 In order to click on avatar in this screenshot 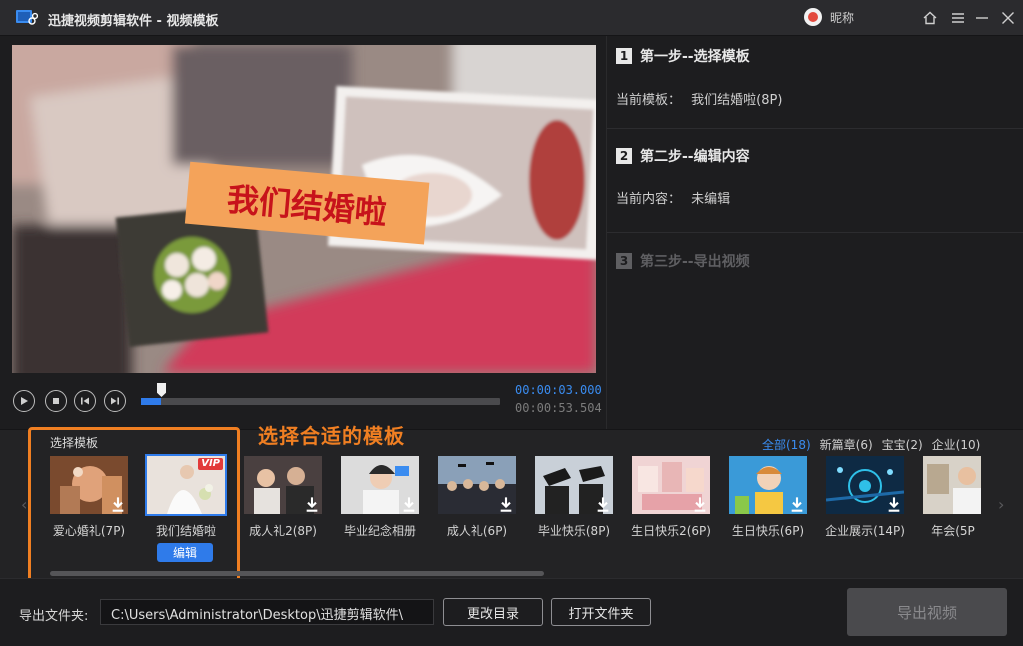, I will do `click(813, 17)`.